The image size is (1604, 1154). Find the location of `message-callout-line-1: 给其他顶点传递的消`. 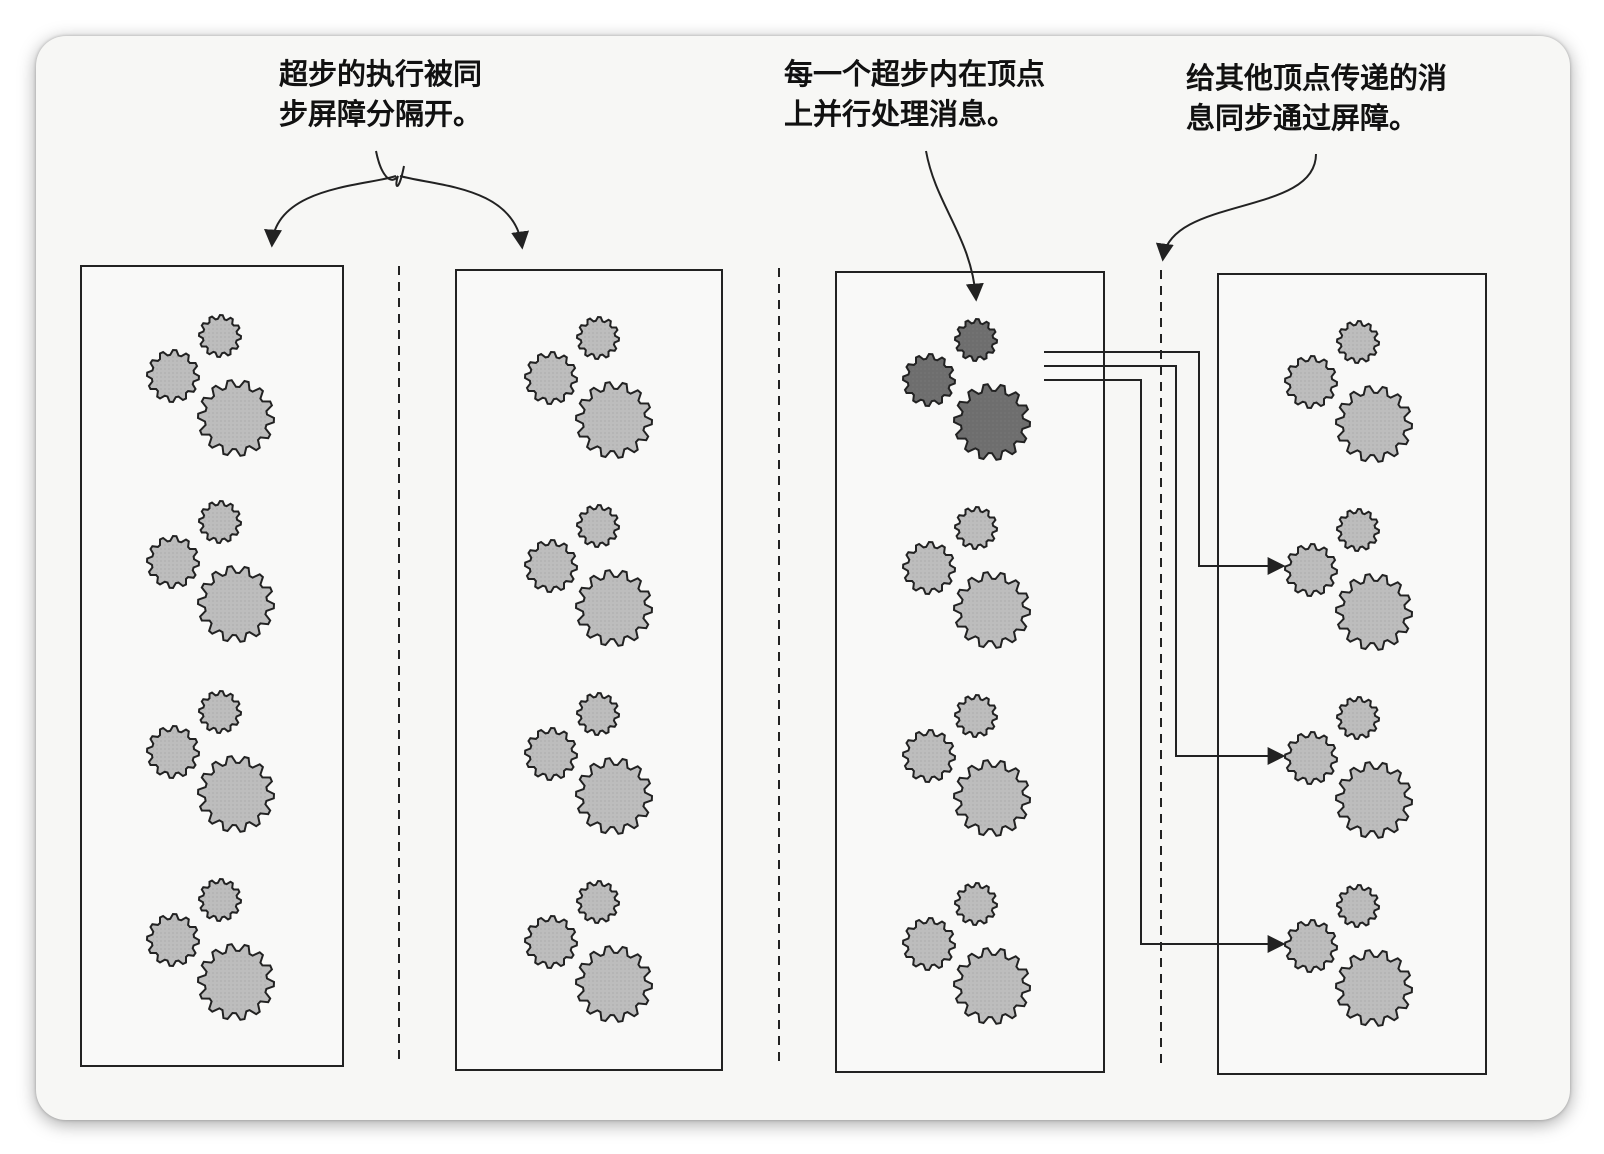

message-callout-line-1: 给其他顶点传递的消 is located at coordinates (1317, 78).